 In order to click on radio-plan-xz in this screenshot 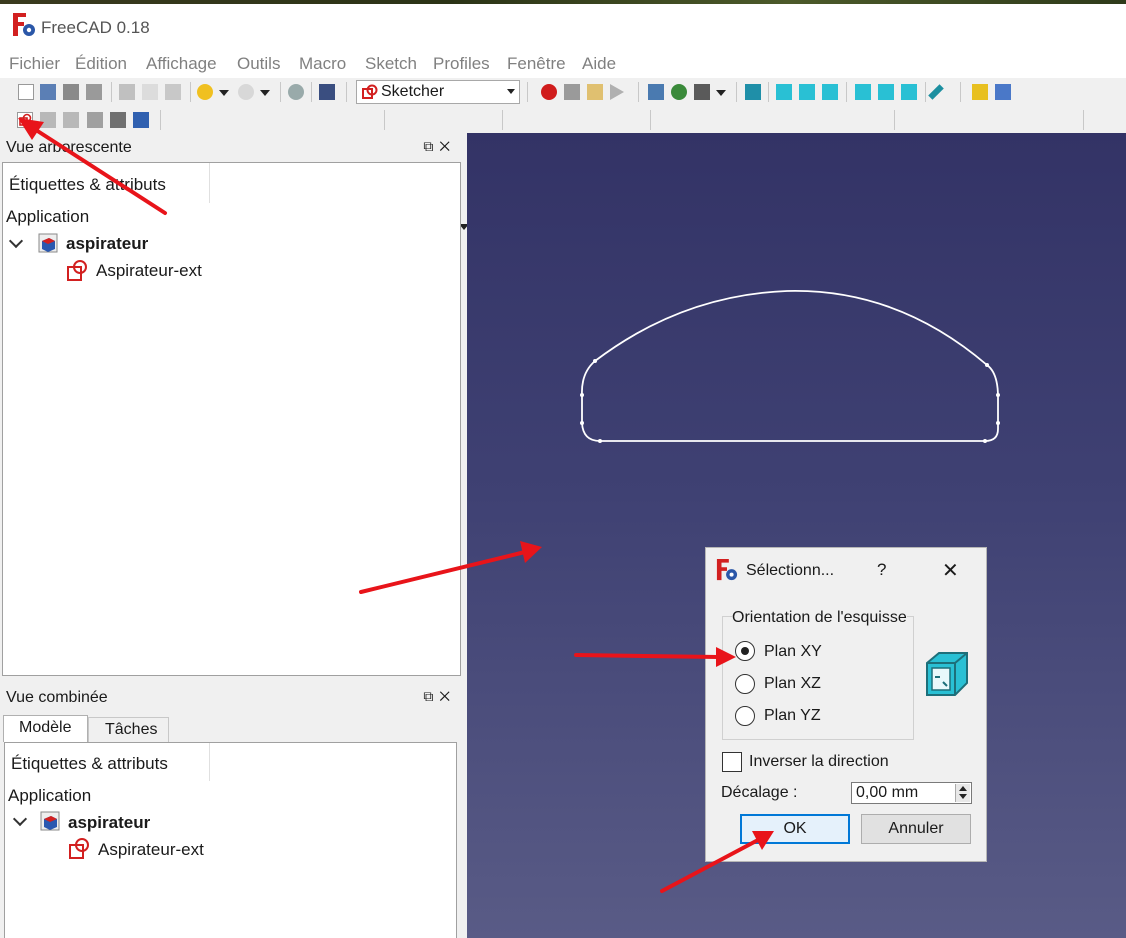, I will do `click(745, 684)`.